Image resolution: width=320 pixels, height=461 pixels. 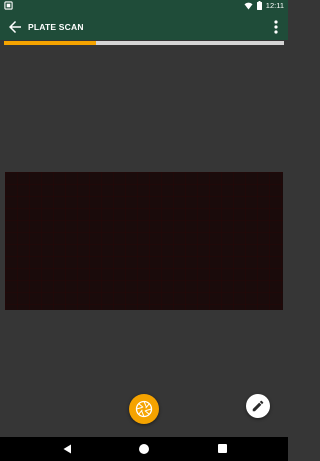 What do you see at coordinates (259, 5) in the screenshot?
I see `battery-icon` at bounding box center [259, 5].